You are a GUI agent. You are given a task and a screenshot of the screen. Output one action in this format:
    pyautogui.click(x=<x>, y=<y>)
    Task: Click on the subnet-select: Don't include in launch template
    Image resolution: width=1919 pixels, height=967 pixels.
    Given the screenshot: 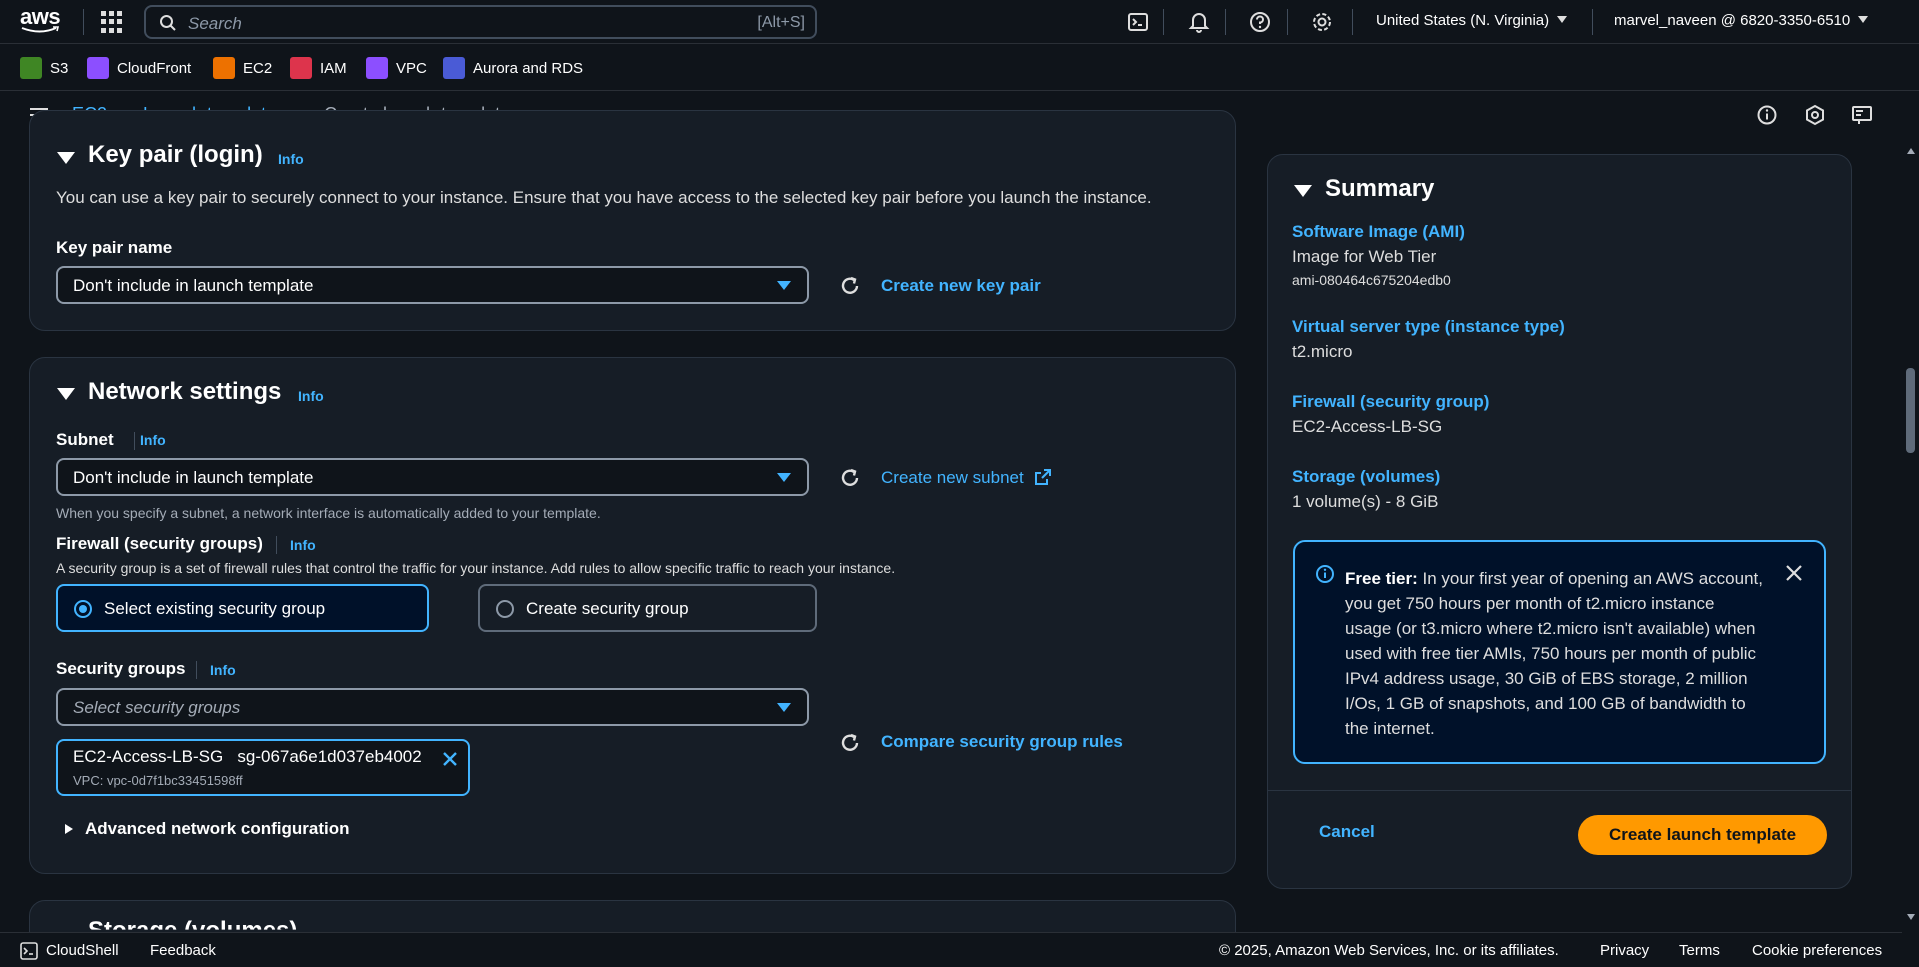 What is the action you would take?
    pyautogui.click(x=432, y=477)
    